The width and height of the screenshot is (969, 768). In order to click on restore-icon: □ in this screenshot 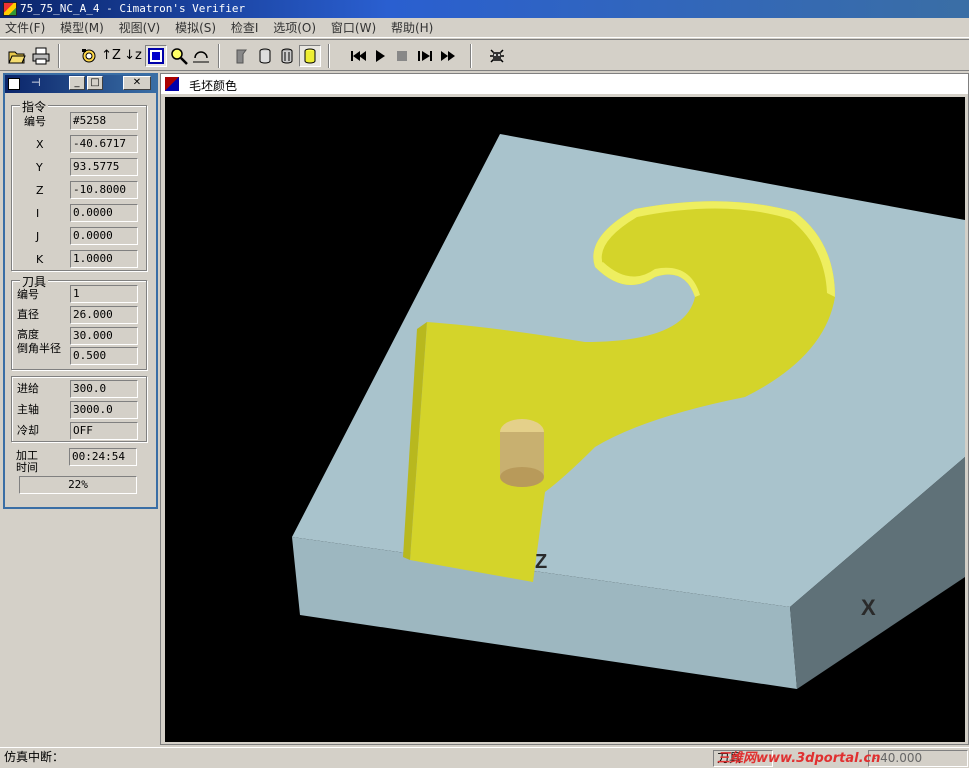, I will do `click(95, 83)`.